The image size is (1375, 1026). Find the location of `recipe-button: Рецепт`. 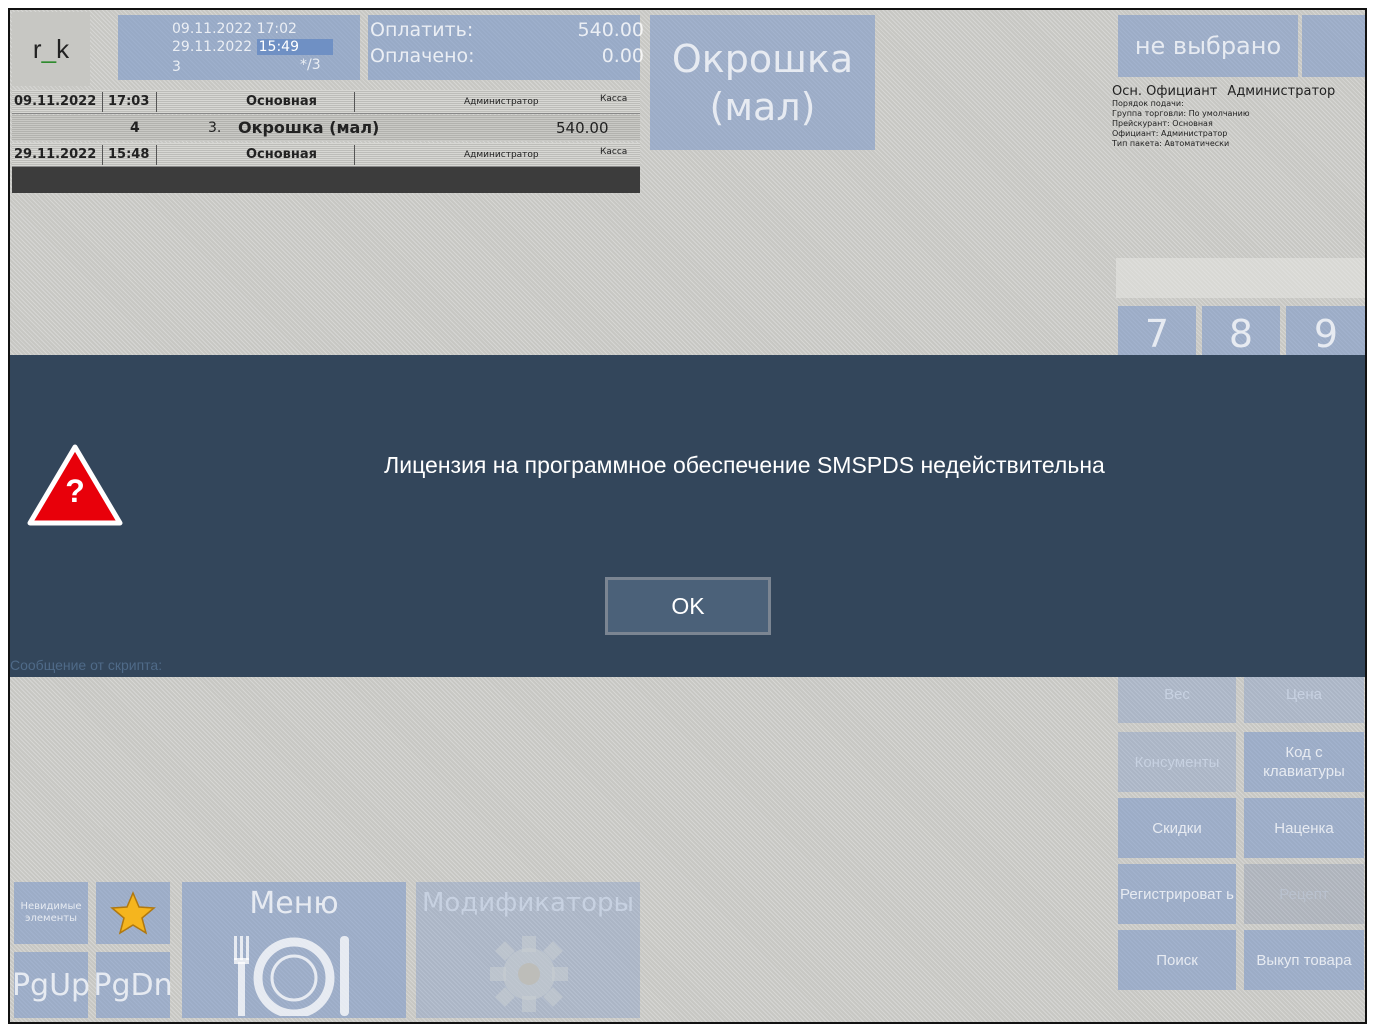

recipe-button: Рецепт is located at coordinates (1304, 894).